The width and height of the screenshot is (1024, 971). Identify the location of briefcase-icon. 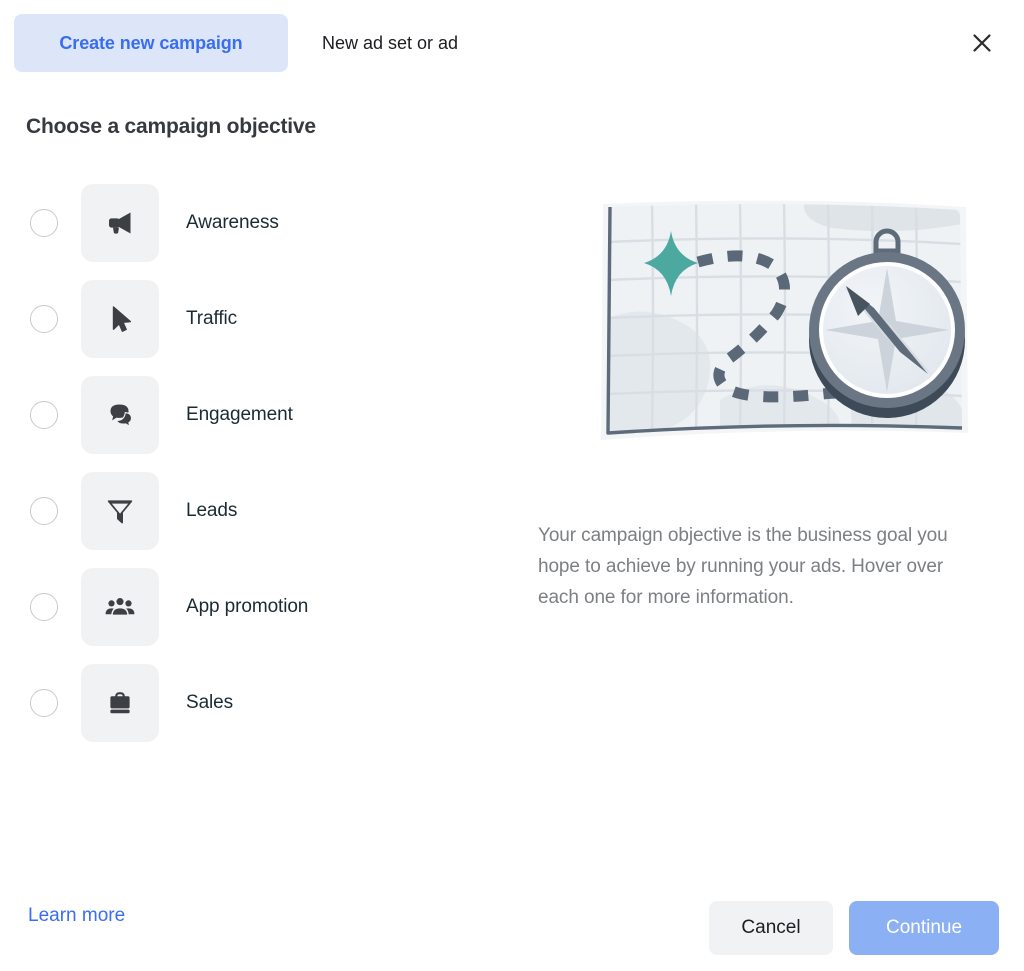
(120, 703).